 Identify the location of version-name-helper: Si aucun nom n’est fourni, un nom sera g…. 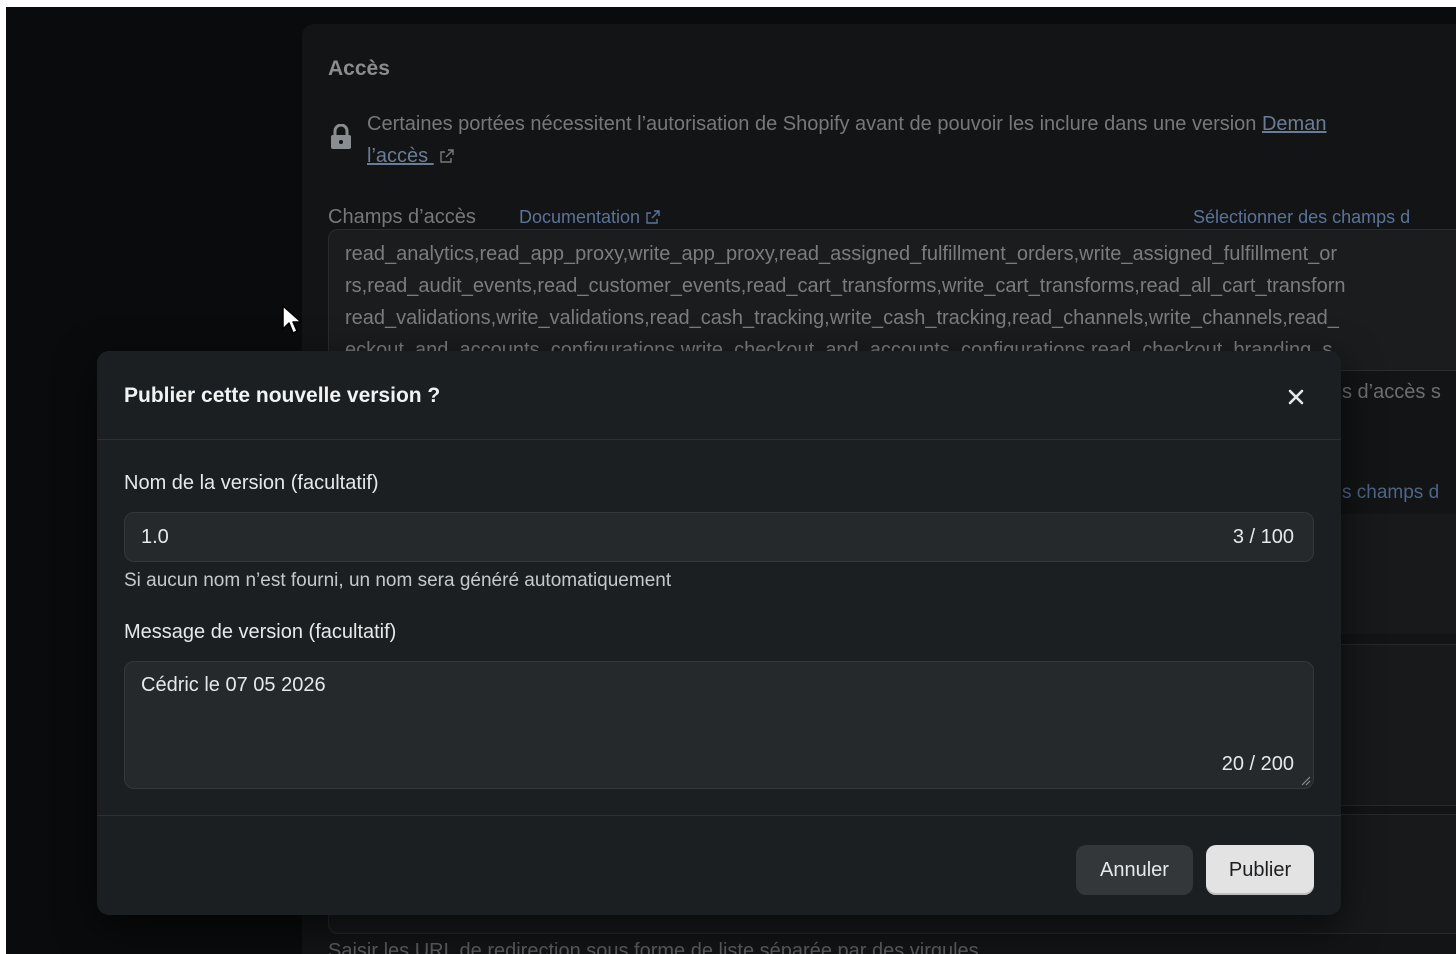
(398, 580).